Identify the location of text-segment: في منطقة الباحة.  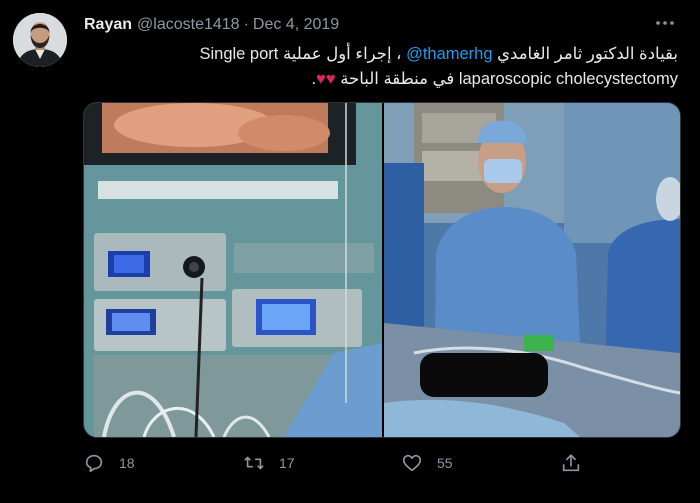
(397, 79).